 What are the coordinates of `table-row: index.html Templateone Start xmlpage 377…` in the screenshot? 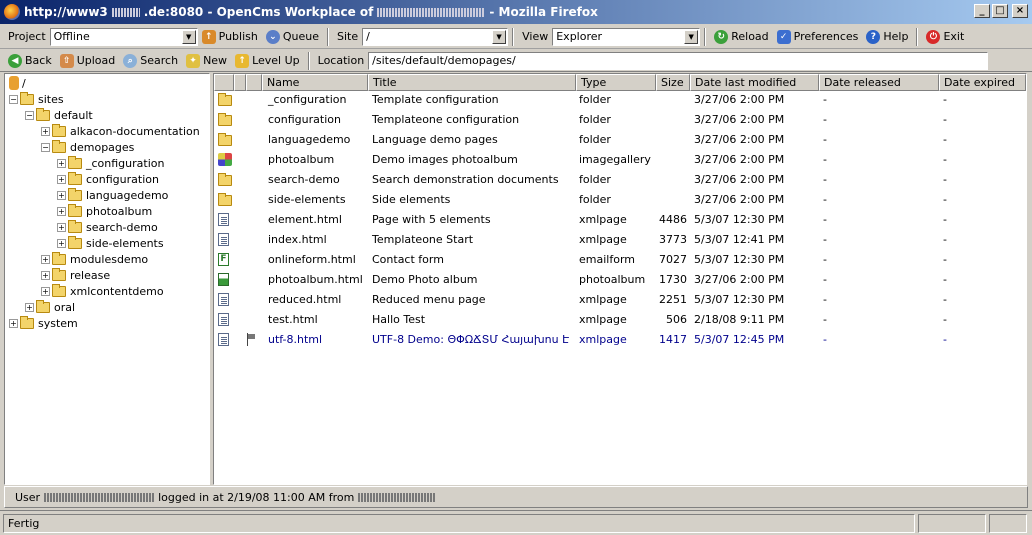 It's located at (620, 240).